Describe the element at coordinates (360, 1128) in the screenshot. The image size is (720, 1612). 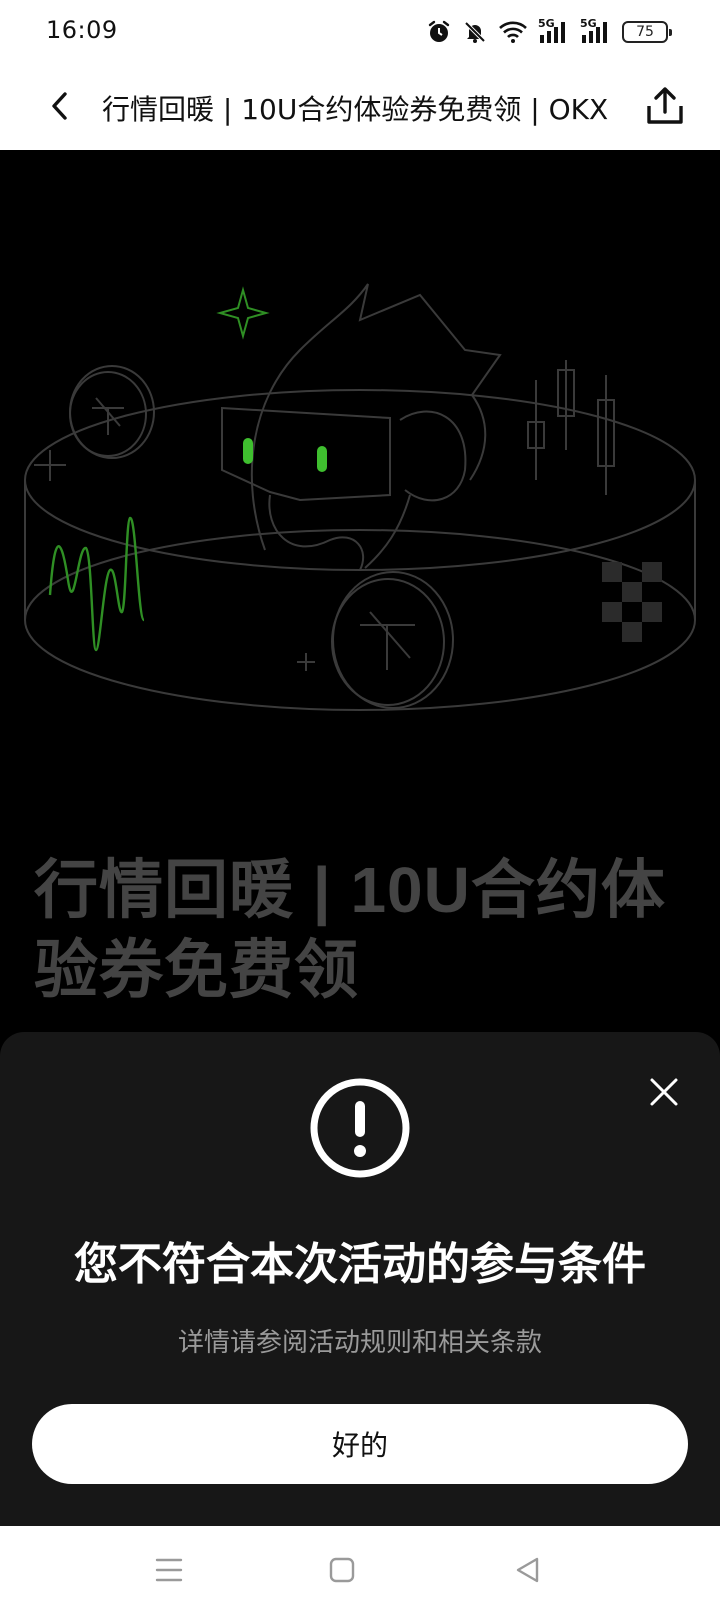
I see `exclamation-circle-icon` at that location.